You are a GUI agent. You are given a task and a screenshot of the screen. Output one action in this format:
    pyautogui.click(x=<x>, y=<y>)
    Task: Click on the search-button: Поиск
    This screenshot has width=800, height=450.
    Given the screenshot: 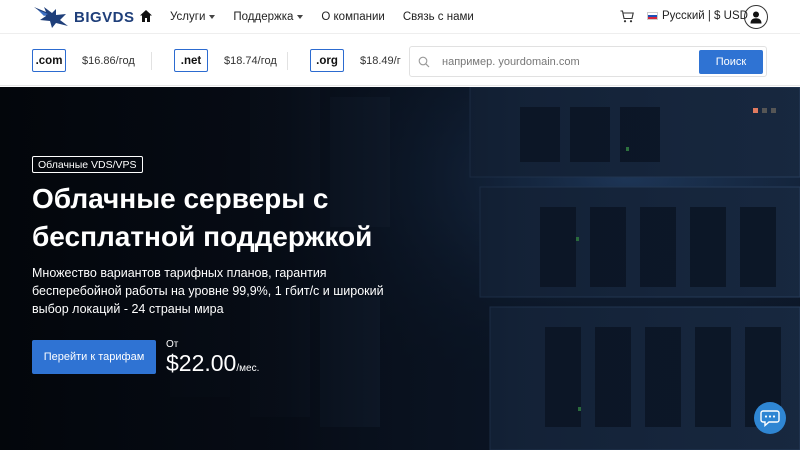 What is the action you would take?
    pyautogui.click(x=731, y=62)
    